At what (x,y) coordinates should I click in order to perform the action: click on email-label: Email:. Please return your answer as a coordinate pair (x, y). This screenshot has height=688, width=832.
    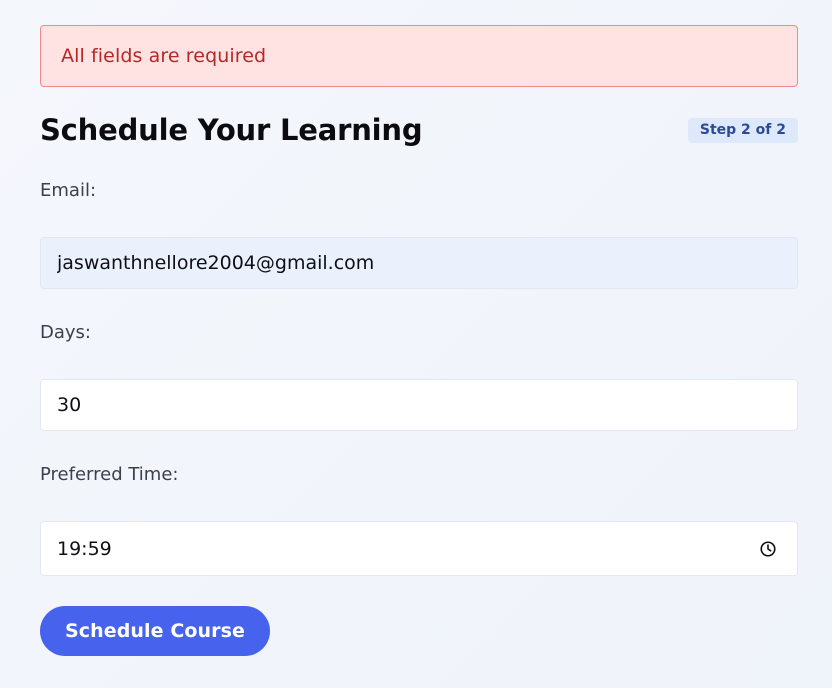
    Looking at the image, I should click on (68, 190).